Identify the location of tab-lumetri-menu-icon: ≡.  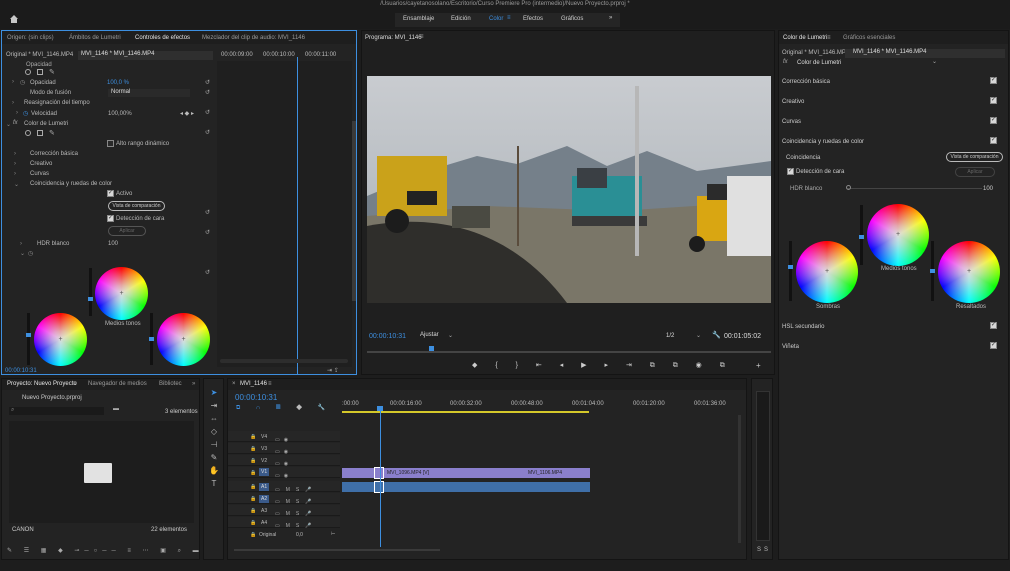
(829, 38).